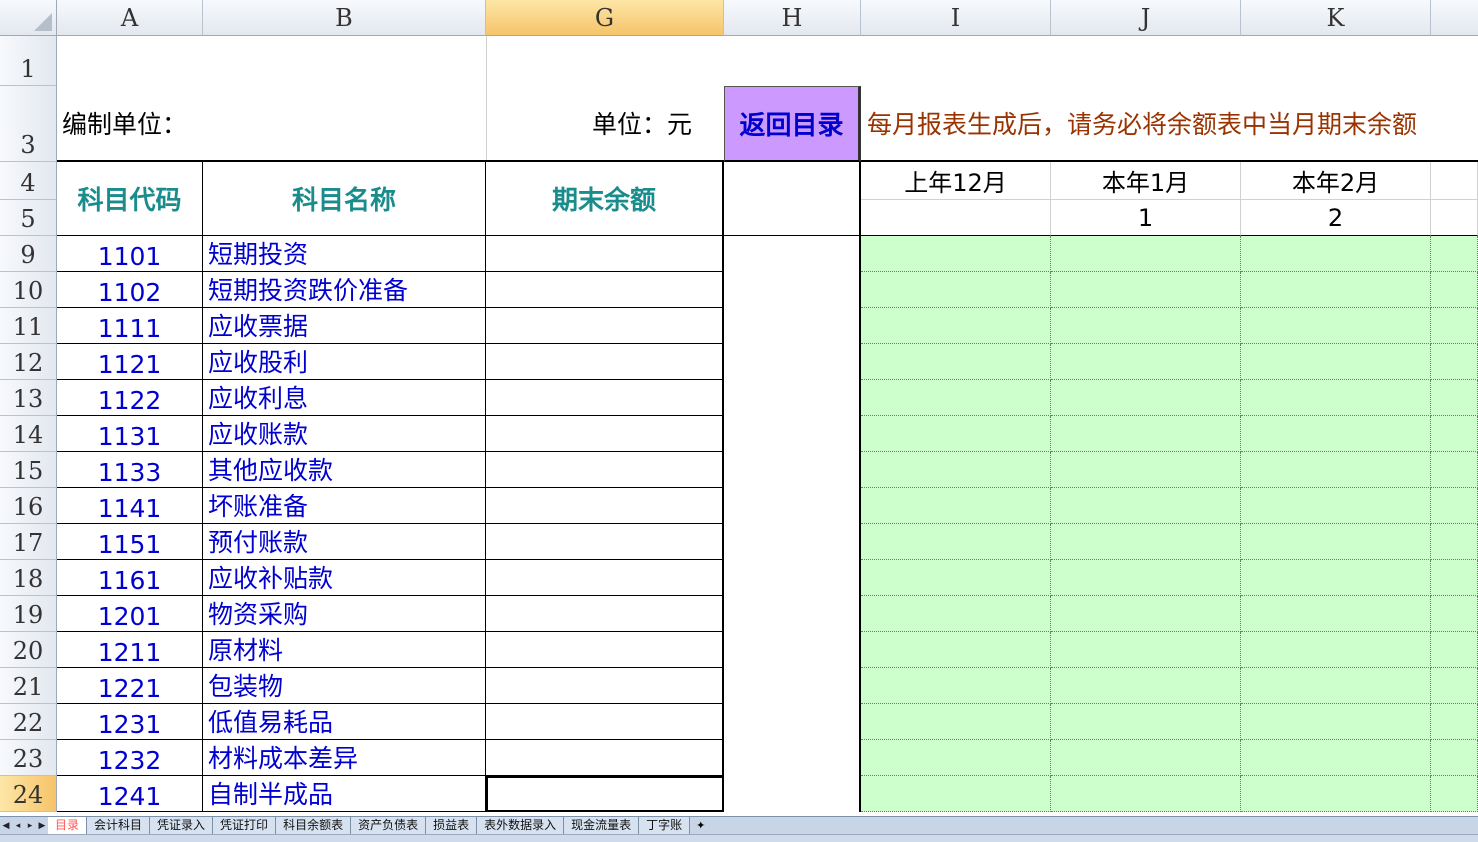 The image size is (1478, 842). I want to click on account-name-cell: 坏账准备, so click(344, 506).